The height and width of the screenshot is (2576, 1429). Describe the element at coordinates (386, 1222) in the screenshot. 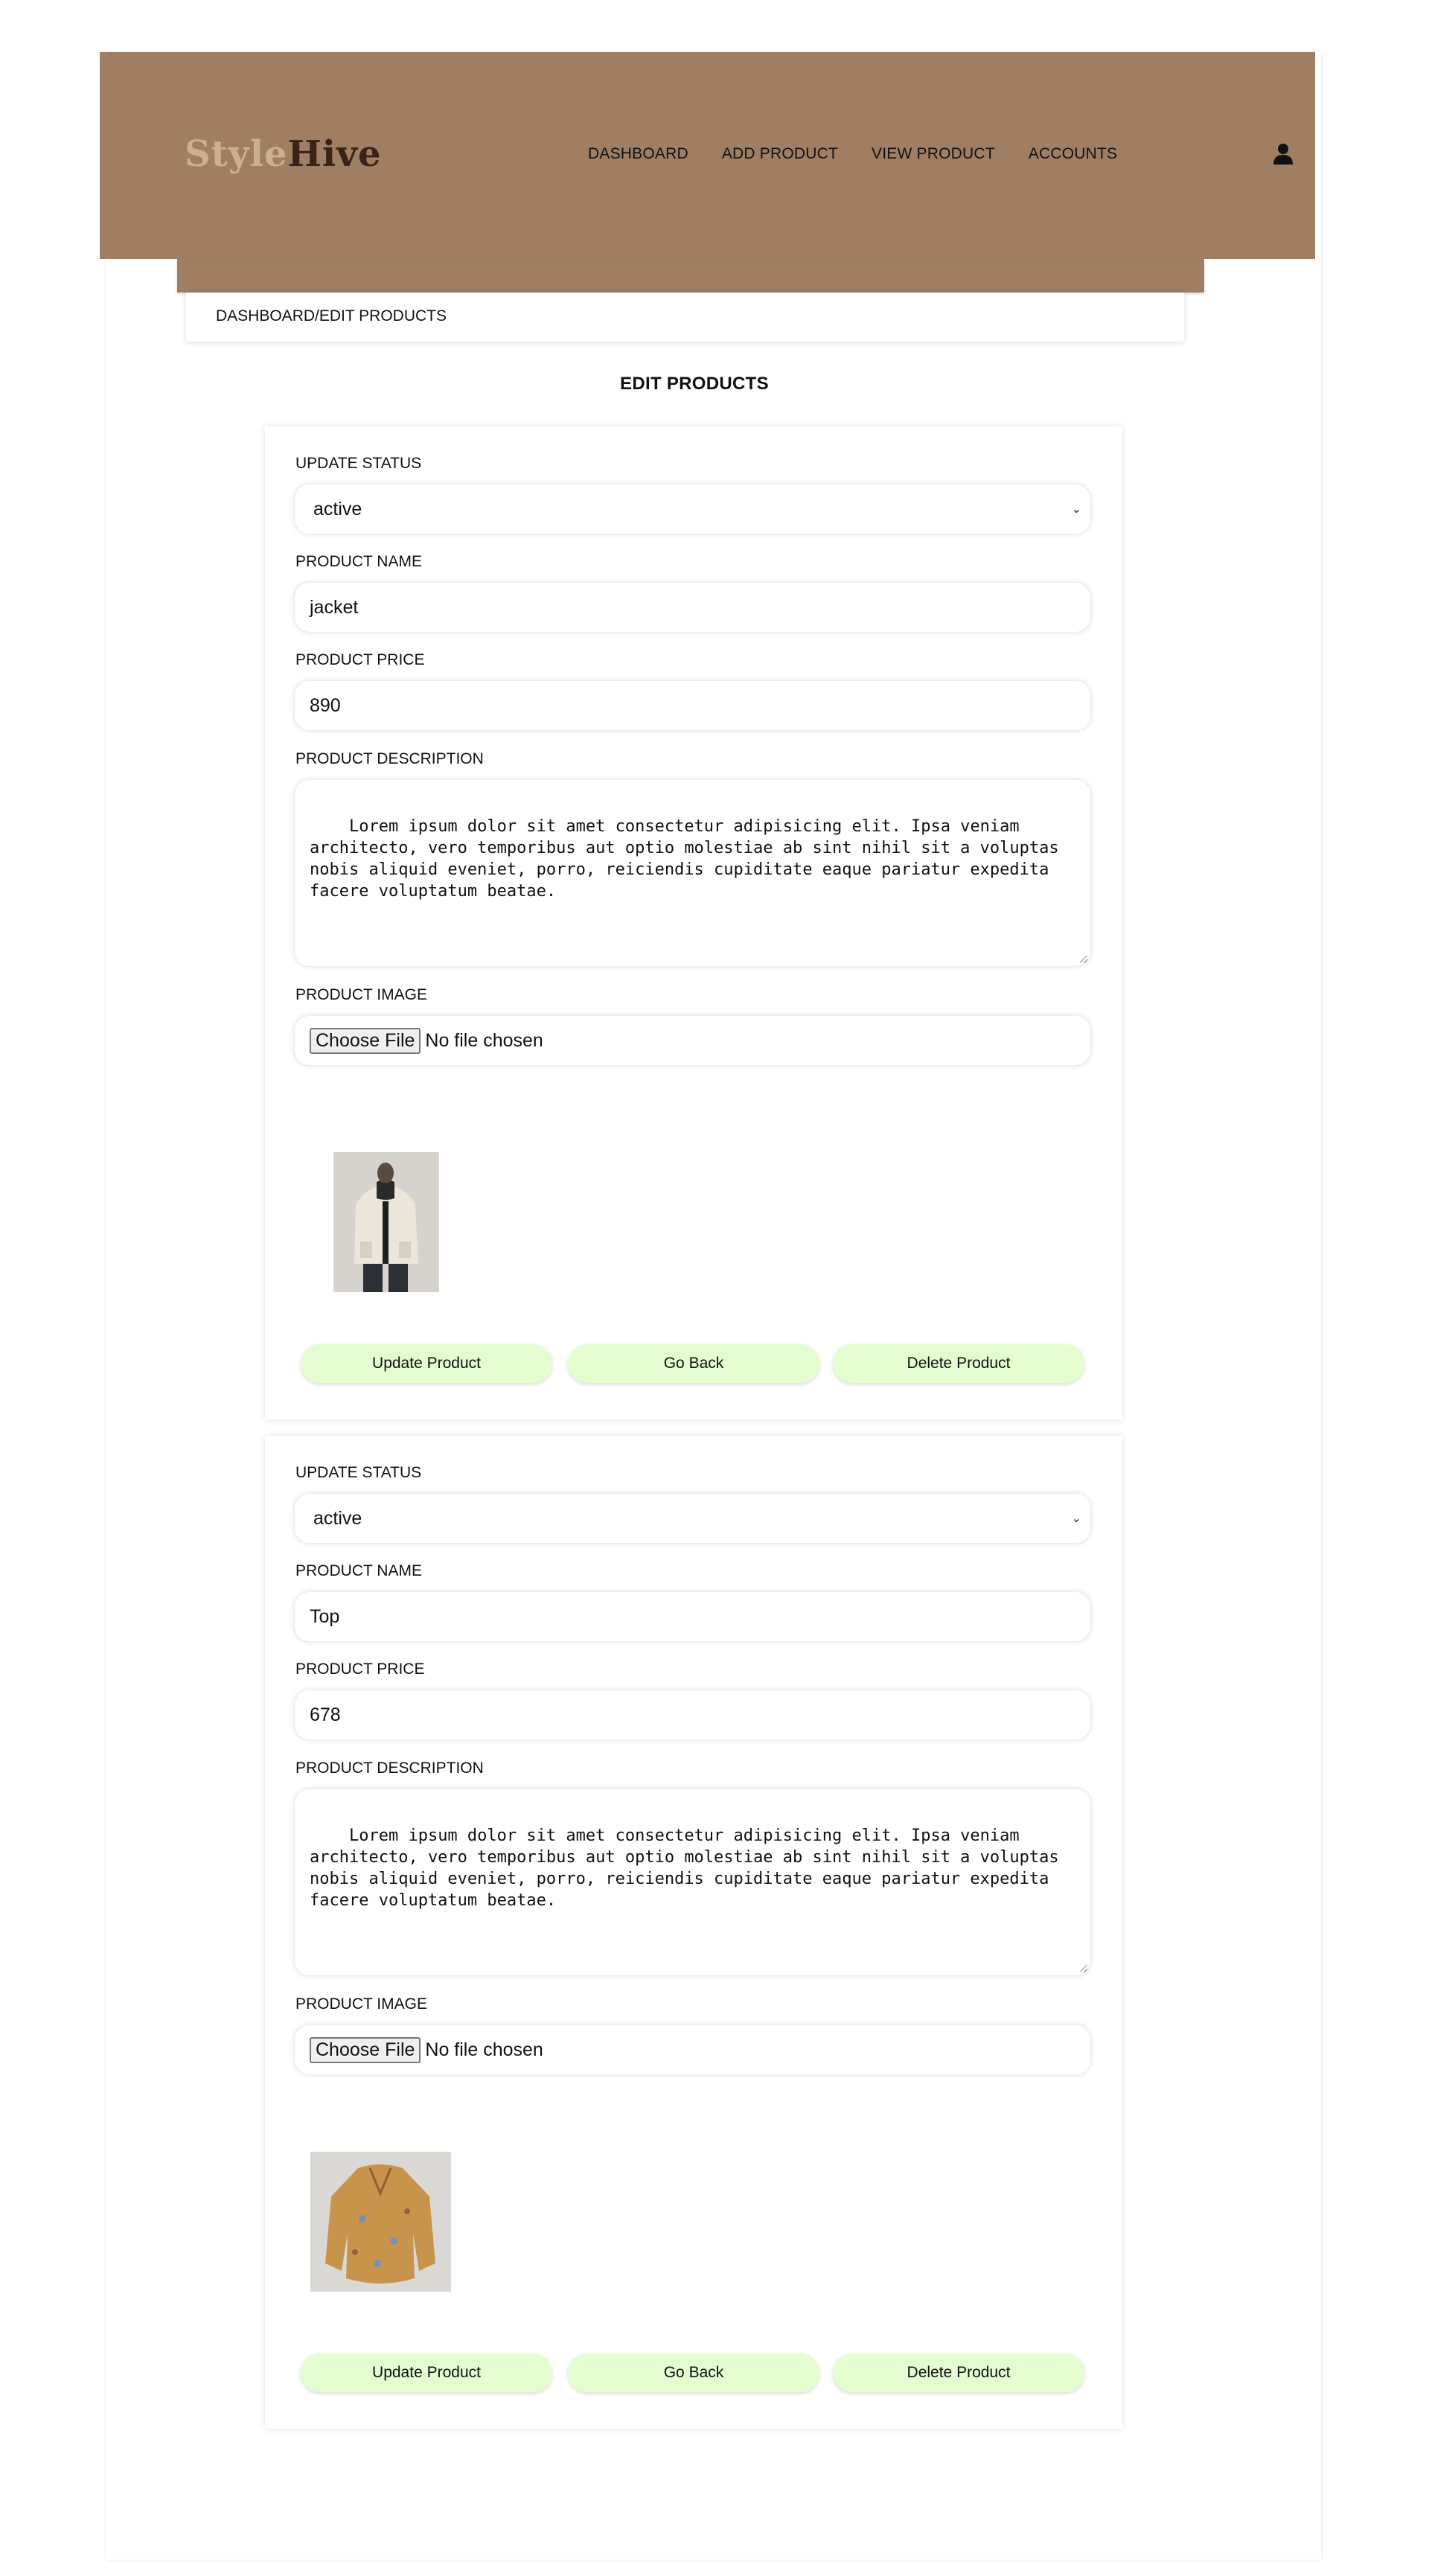

I see `product-image-jacket` at that location.